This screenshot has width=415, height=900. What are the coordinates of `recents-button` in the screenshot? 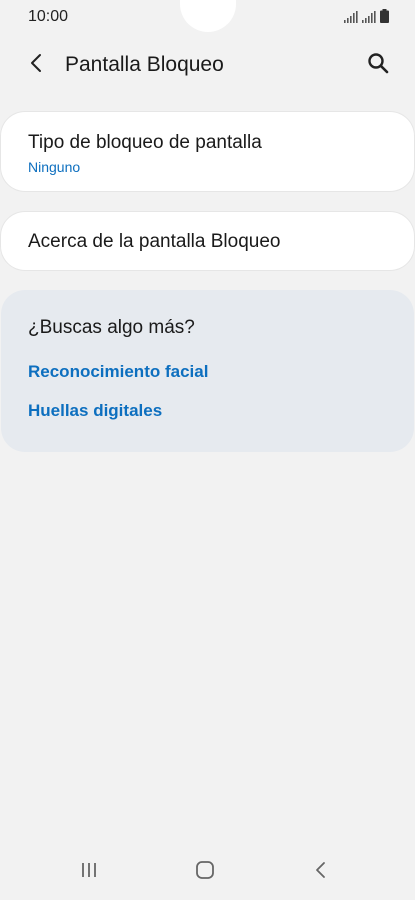 It's located at (89, 872).